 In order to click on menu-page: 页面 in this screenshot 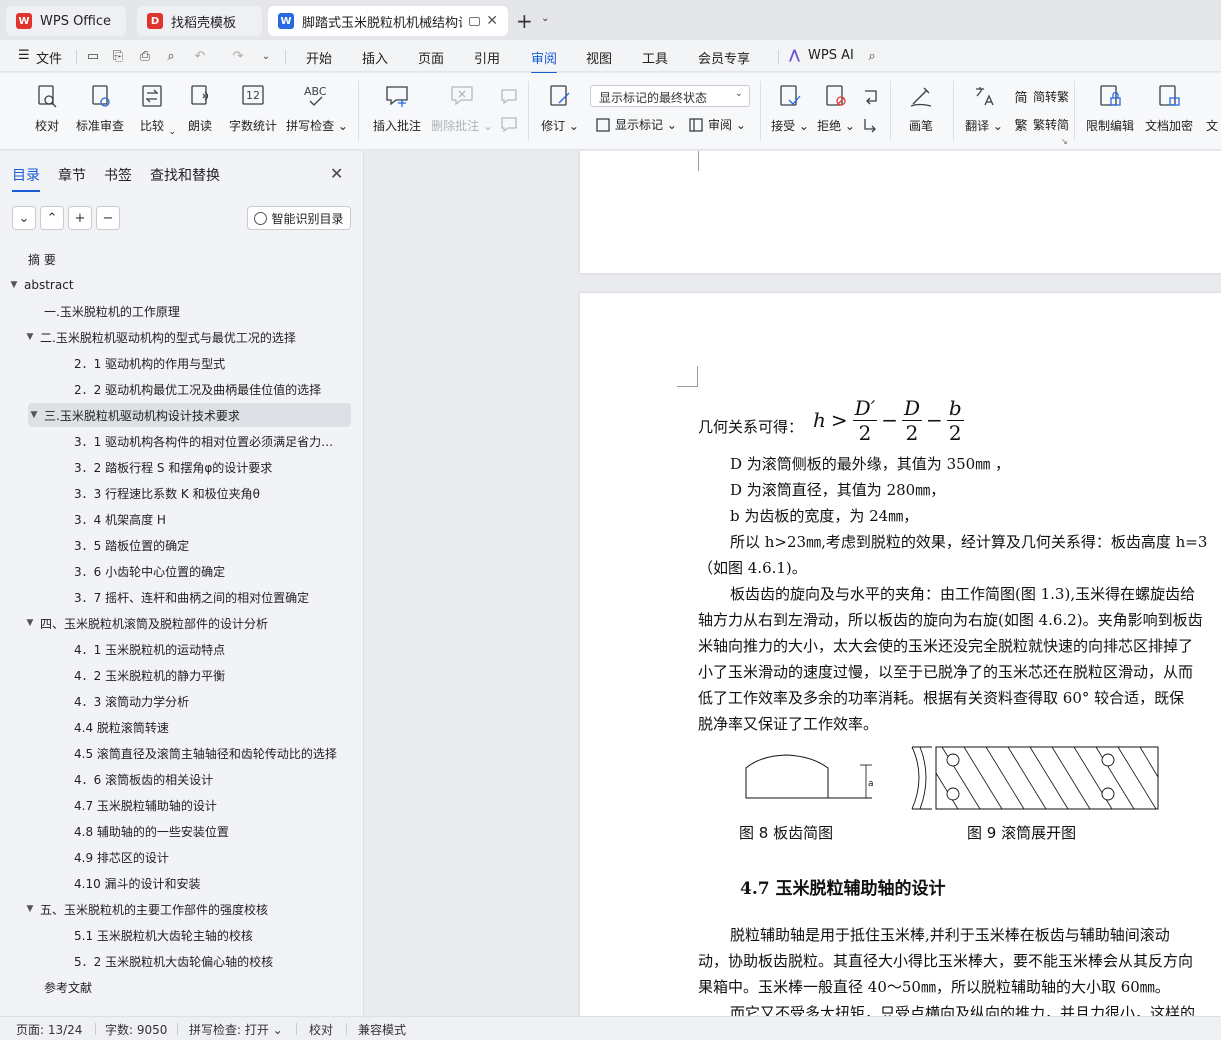, I will do `click(431, 57)`.